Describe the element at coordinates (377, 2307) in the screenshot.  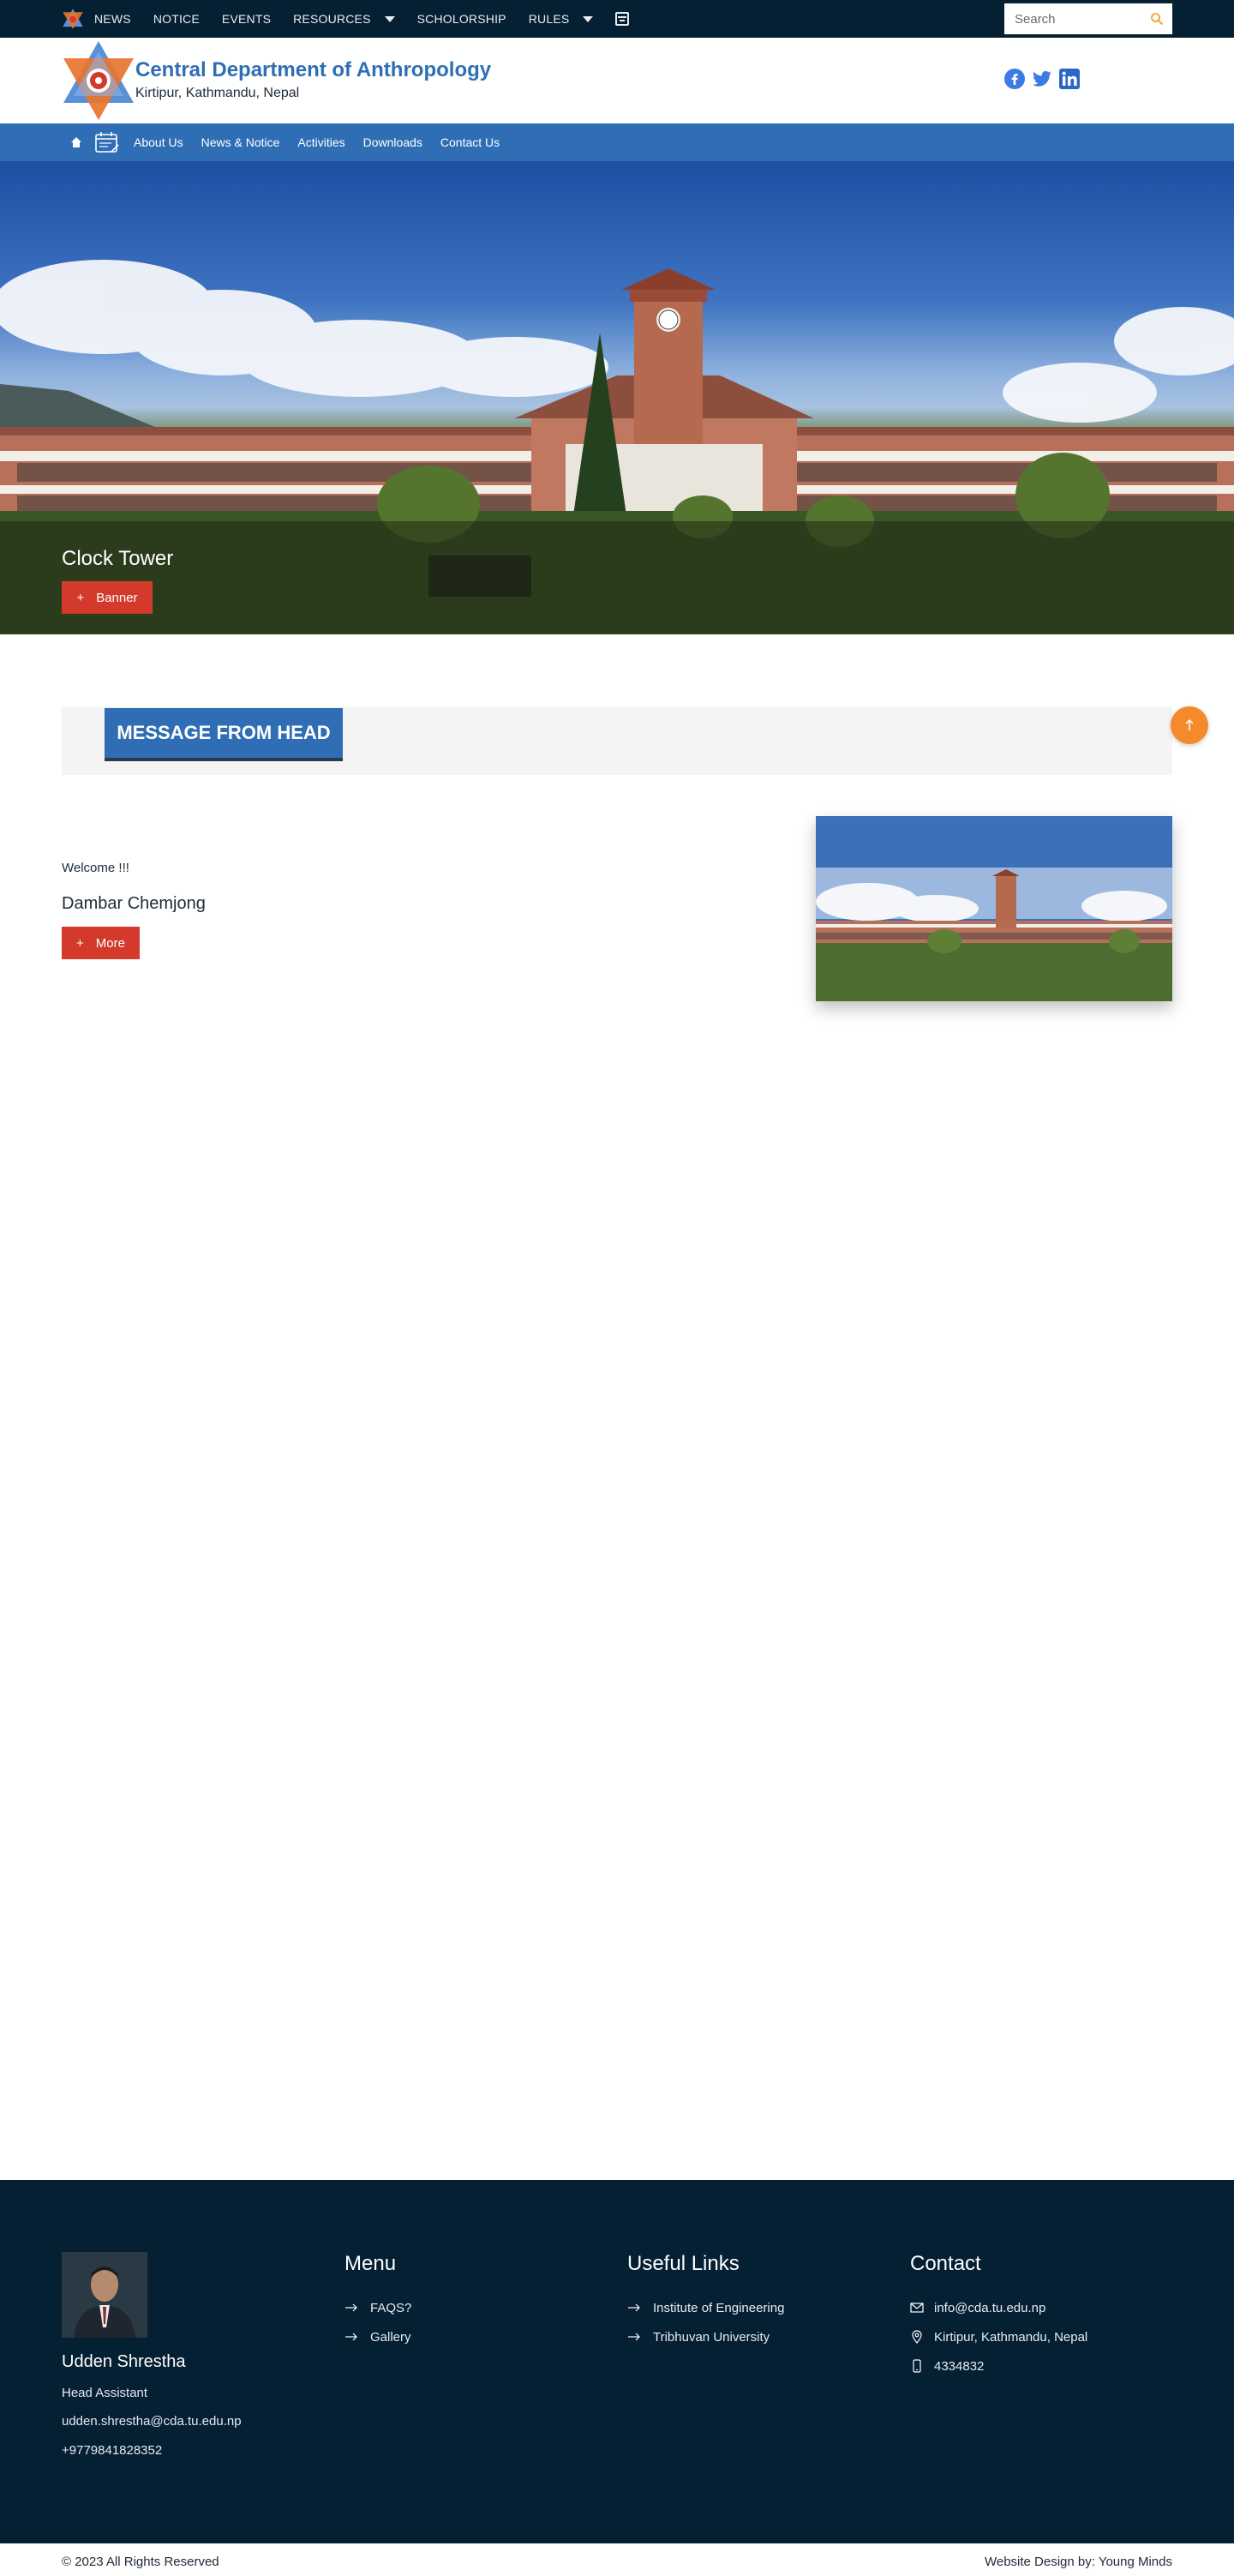
I see `footer-link-faqs: FAQS?` at that location.